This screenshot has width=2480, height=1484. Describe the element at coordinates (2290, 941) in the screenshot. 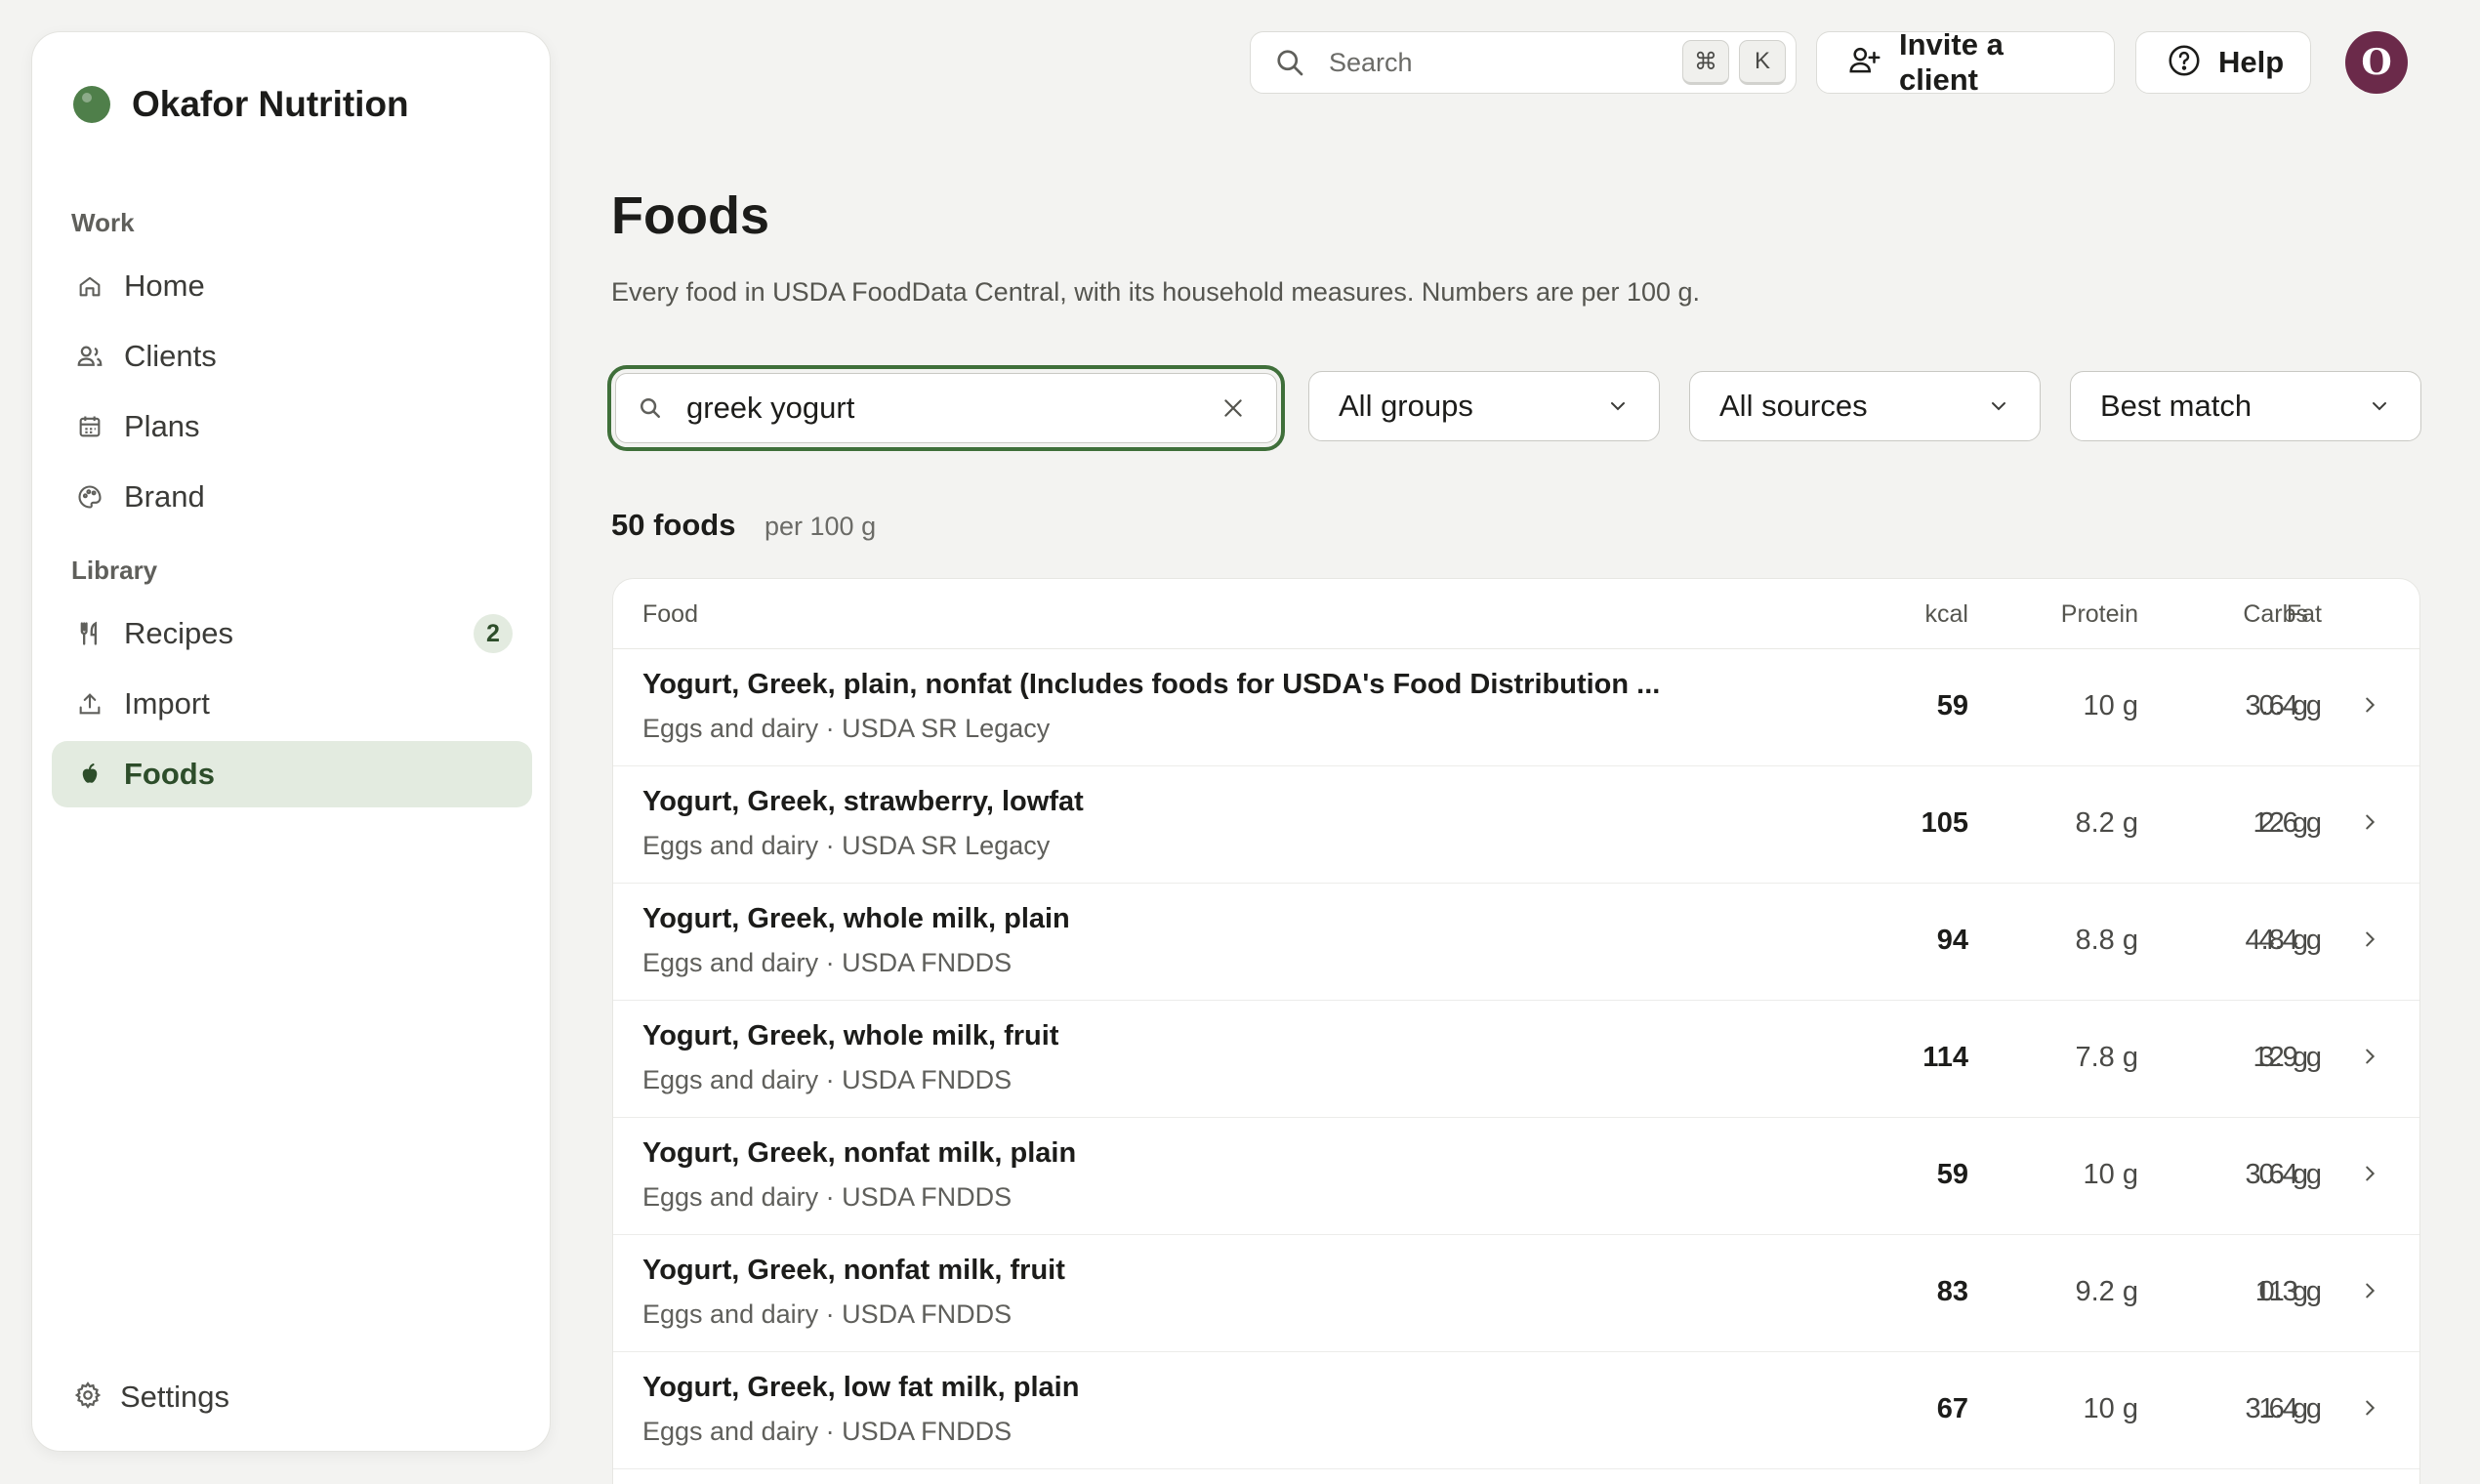

I see `food-fat: 4.4 g` at that location.